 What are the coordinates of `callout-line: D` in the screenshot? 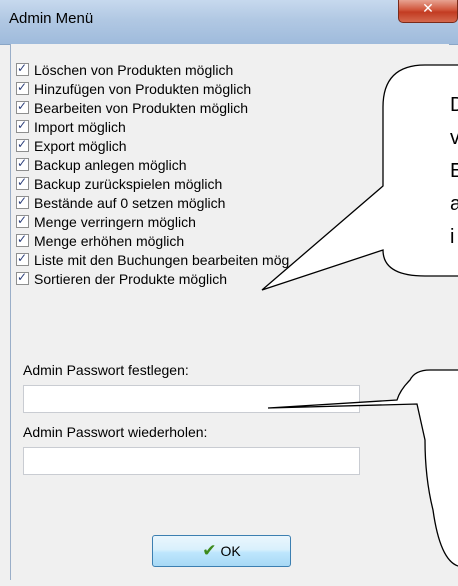 It's located at (454, 105).